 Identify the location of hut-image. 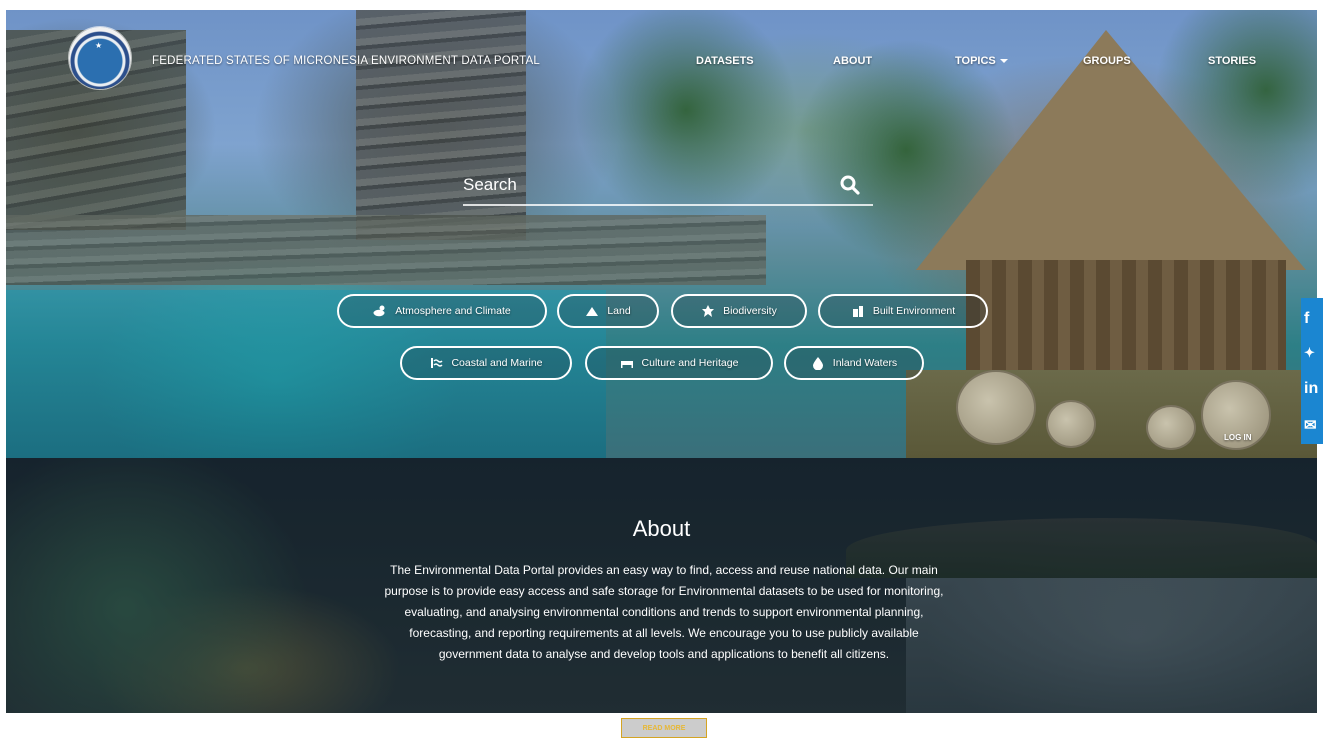
(1126, 320).